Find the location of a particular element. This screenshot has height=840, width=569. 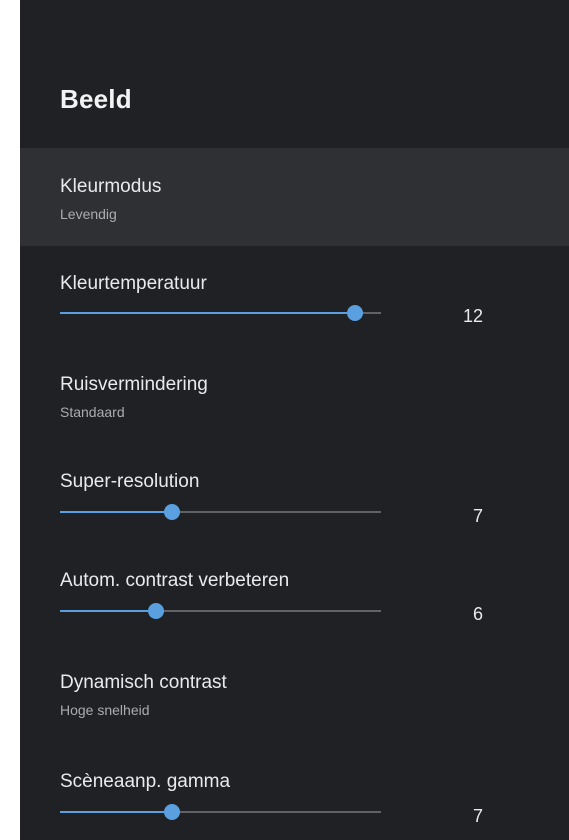

setting-color-temperature: Kleurtemperatuur 12 is located at coordinates (294, 295).